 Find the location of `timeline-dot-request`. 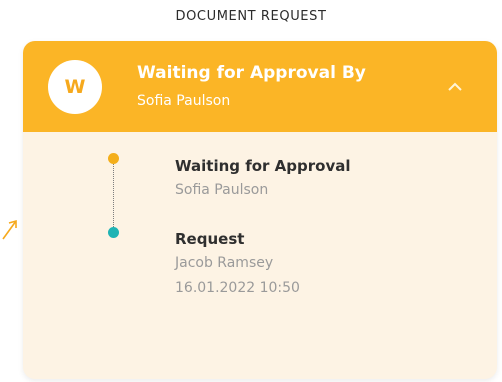

timeline-dot-request is located at coordinates (113, 232).